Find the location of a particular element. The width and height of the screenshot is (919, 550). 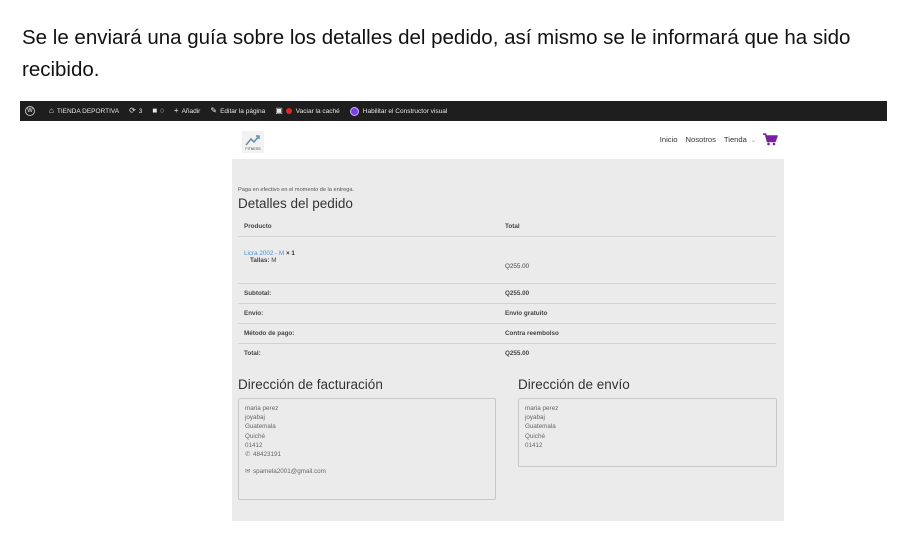

shipping-row: Envío: Envío gratuito is located at coordinates (507, 313).